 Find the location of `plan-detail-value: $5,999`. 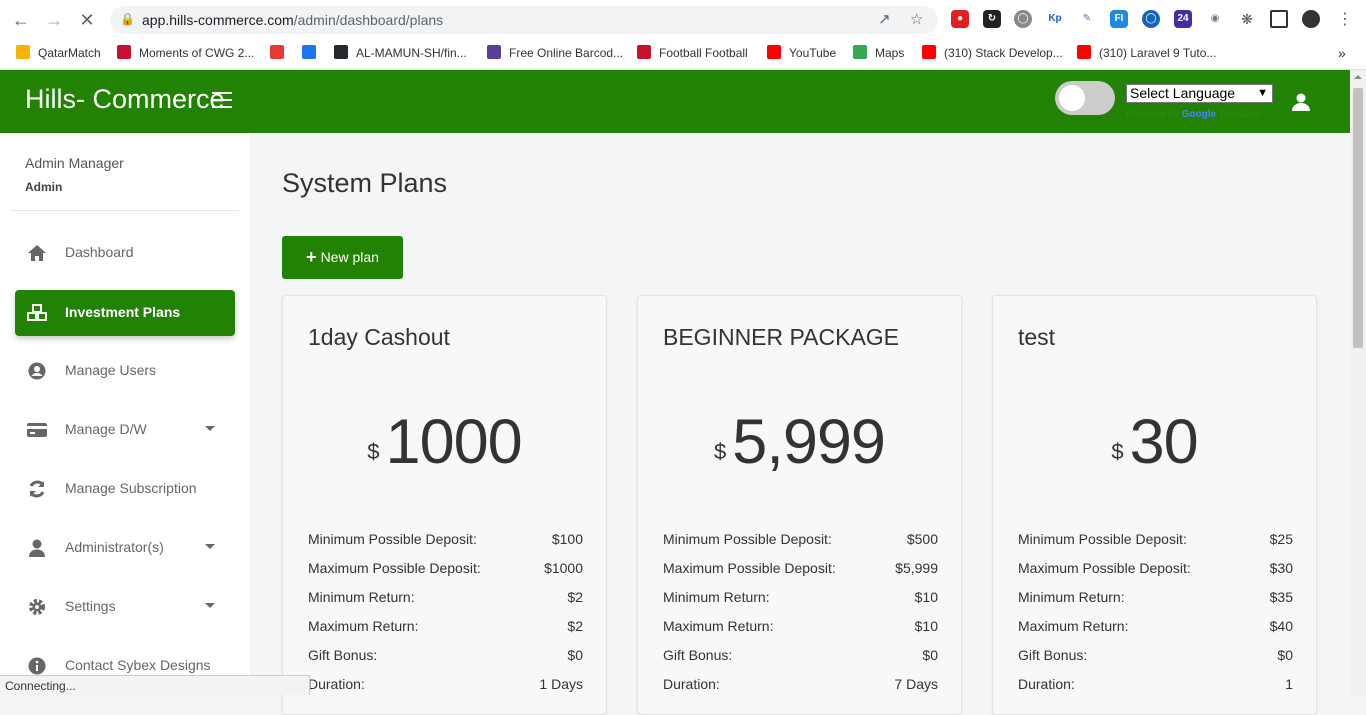

plan-detail-value: $5,999 is located at coordinates (916, 568).